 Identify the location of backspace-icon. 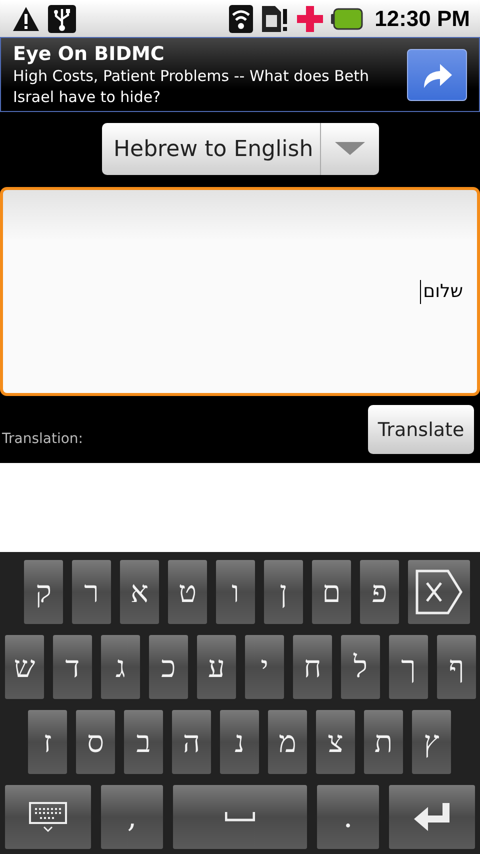
(439, 592).